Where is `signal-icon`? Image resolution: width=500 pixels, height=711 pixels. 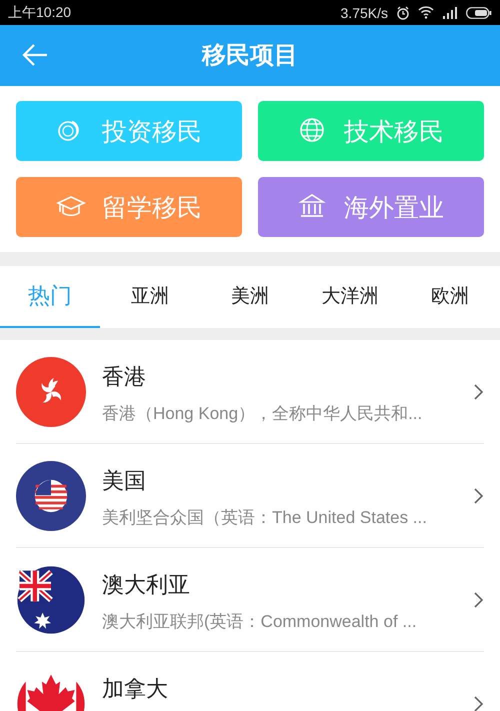
signal-icon is located at coordinates (450, 12).